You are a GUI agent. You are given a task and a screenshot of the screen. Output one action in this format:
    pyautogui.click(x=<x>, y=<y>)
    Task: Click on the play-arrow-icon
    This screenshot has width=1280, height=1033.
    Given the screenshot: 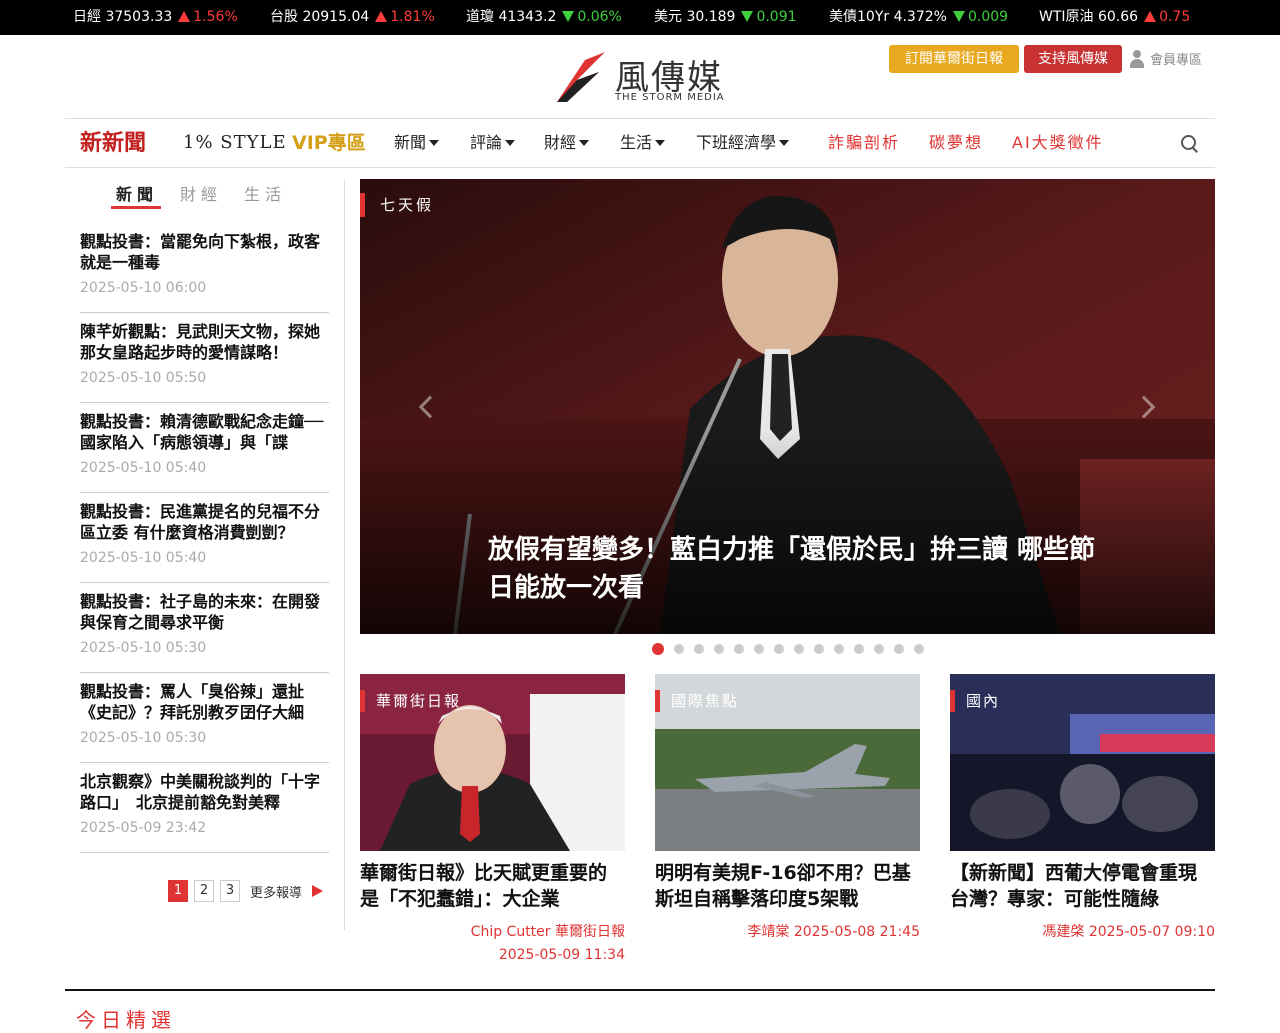 What is the action you would take?
    pyautogui.click(x=318, y=891)
    